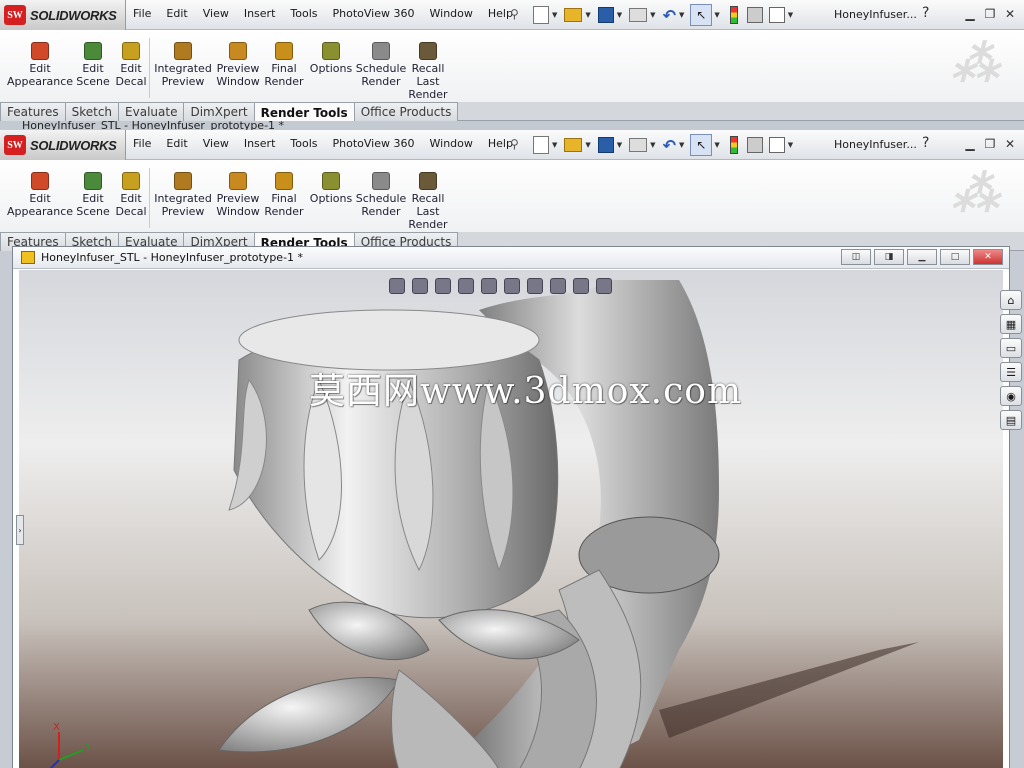  Describe the element at coordinates (20, 530) in the screenshot. I see `feature-manager-expand-handle: ›` at that location.